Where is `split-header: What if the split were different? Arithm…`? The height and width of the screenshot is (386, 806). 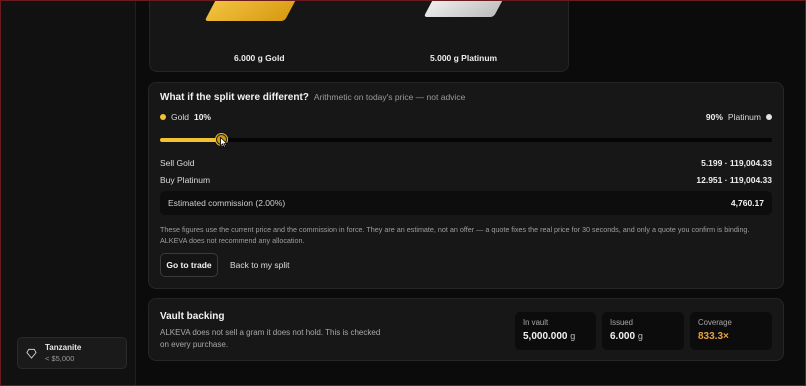
split-header: What if the split were different? Arithm… is located at coordinates (312, 97).